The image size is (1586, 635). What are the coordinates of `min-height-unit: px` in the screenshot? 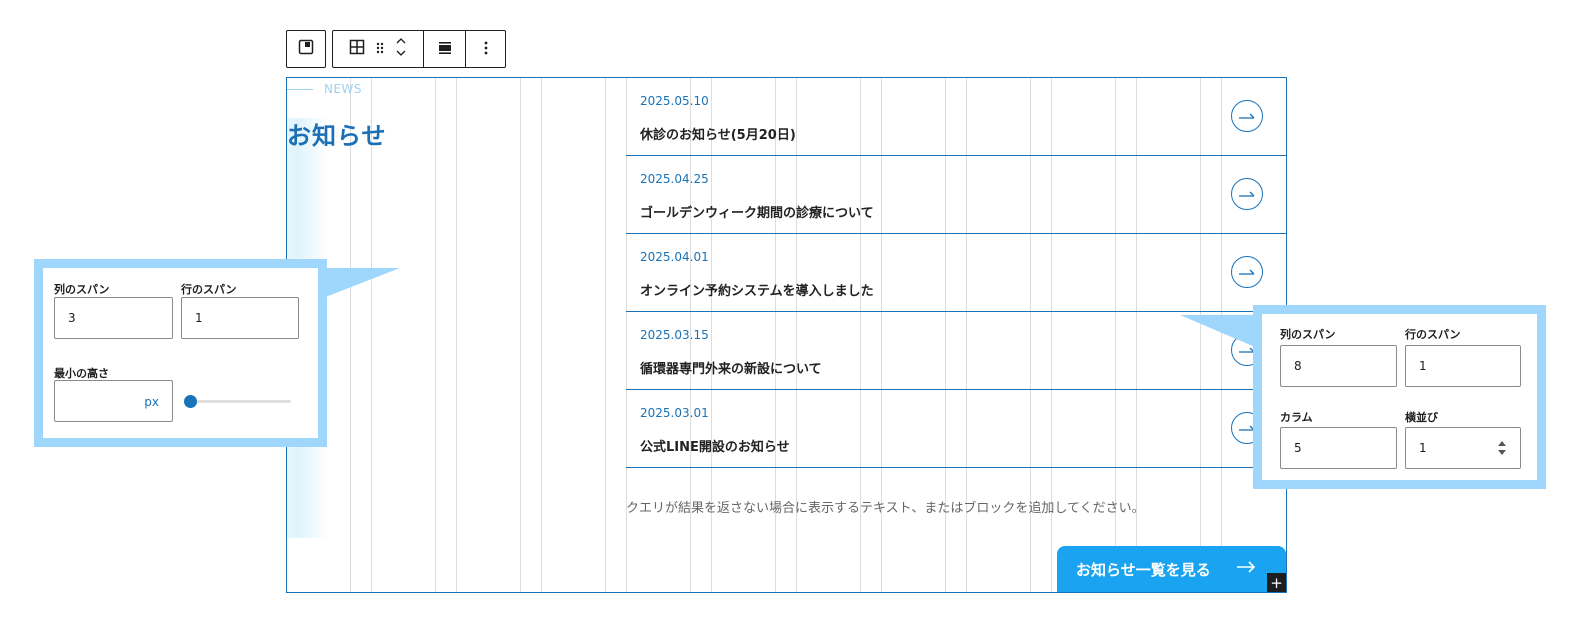 It's located at (151, 402).